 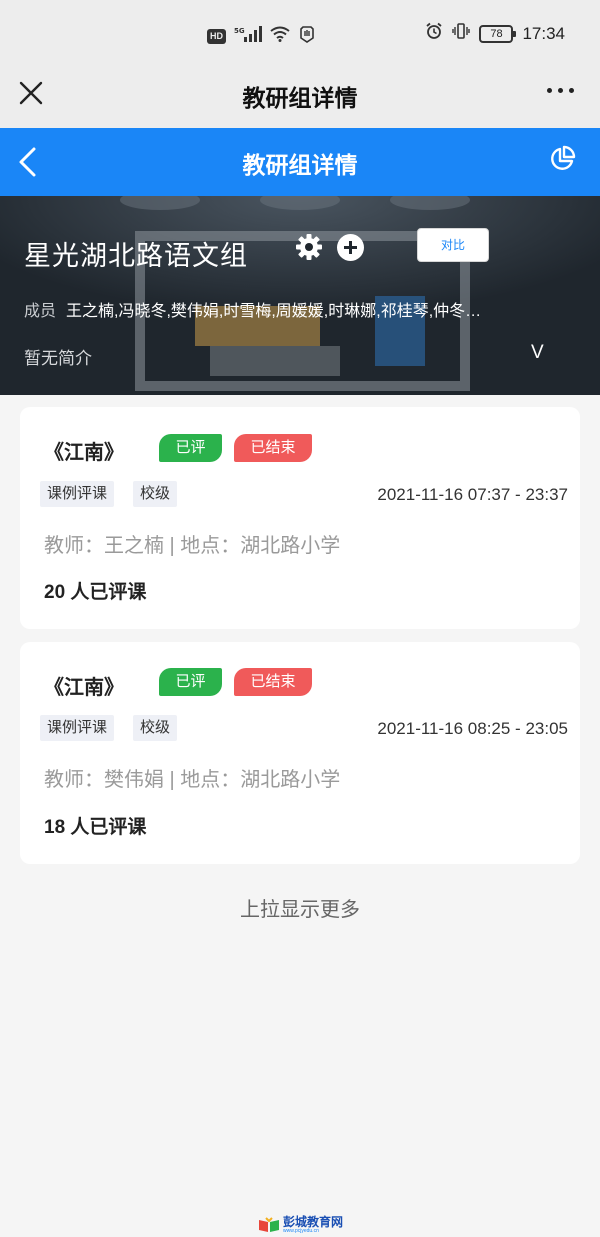 I want to click on watermark-text: 彭城教育网 www.pcjyedu.cn, so click(x=313, y=1225).